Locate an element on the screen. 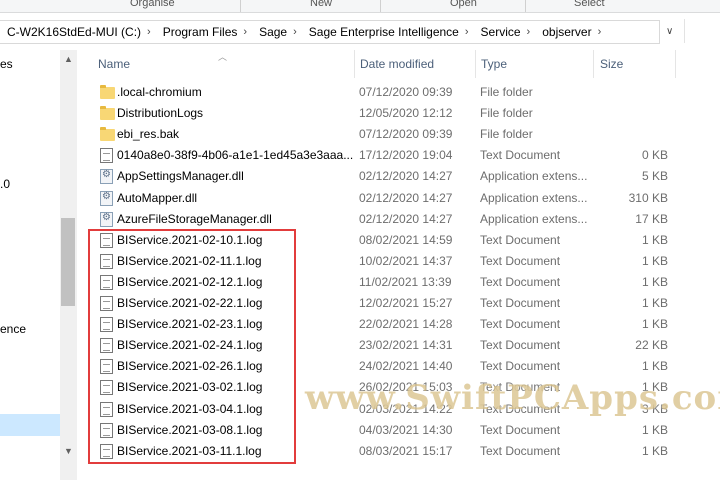 The width and height of the screenshot is (720, 480). breadcrumb-program-files: Program Files is located at coordinates (197, 32).